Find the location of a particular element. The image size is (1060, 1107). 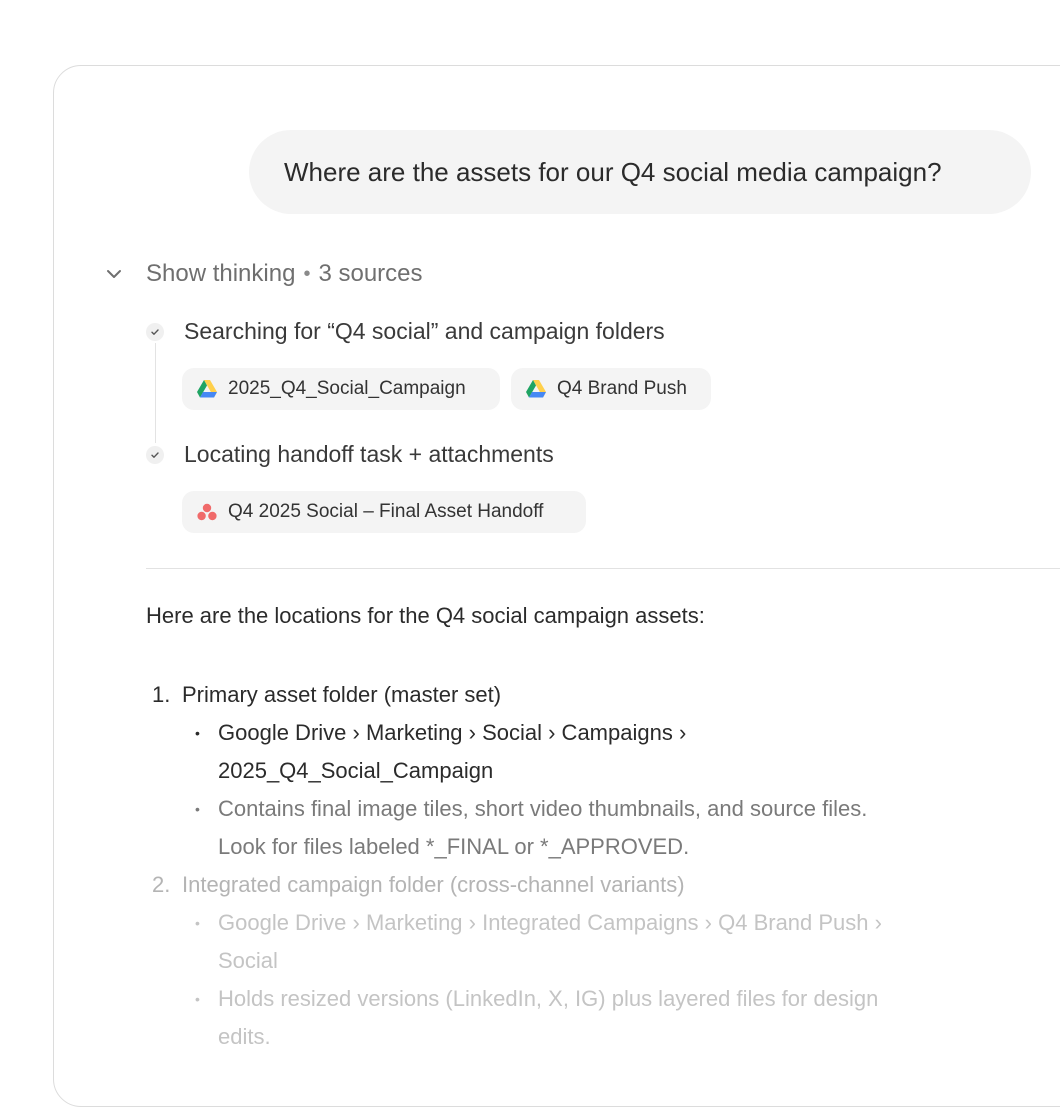

bullet-line: Social is located at coordinates (248, 960).